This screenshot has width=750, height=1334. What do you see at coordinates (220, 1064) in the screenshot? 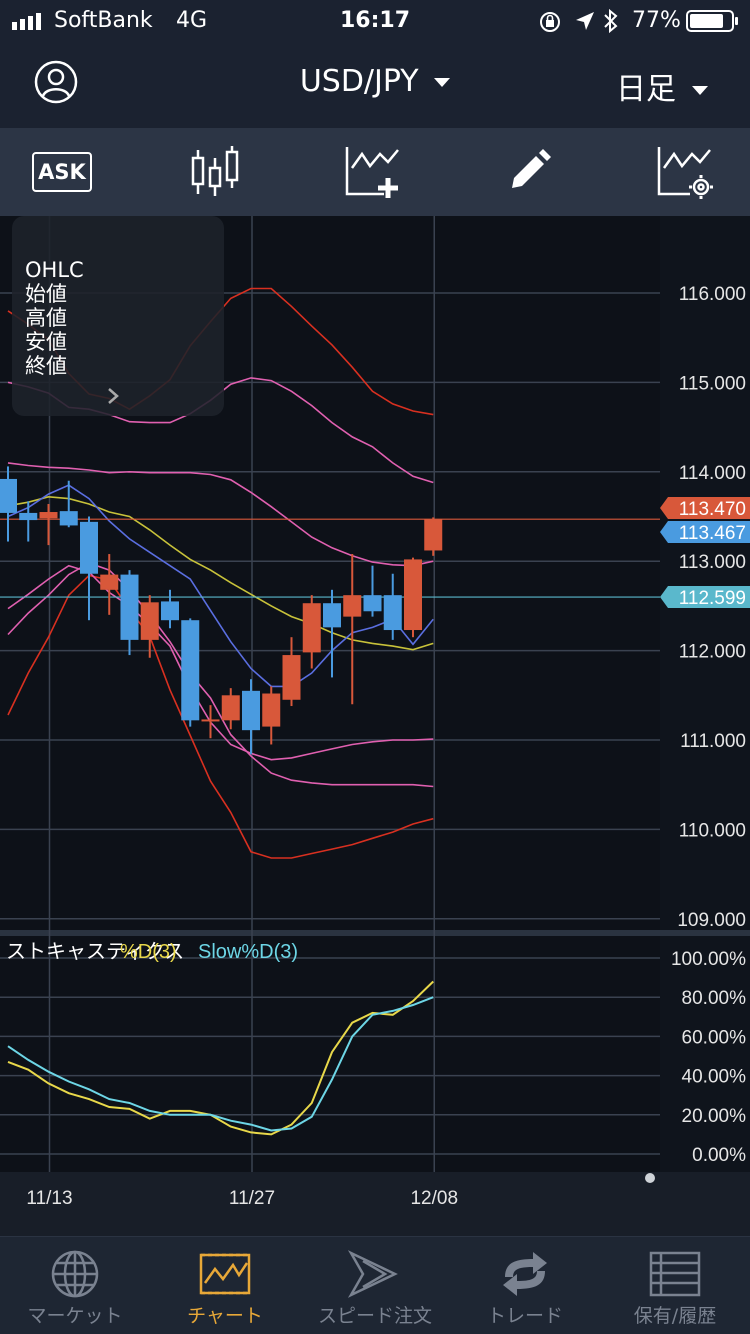
I see `stoch-slow-d-line` at bounding box center [220, 1064].